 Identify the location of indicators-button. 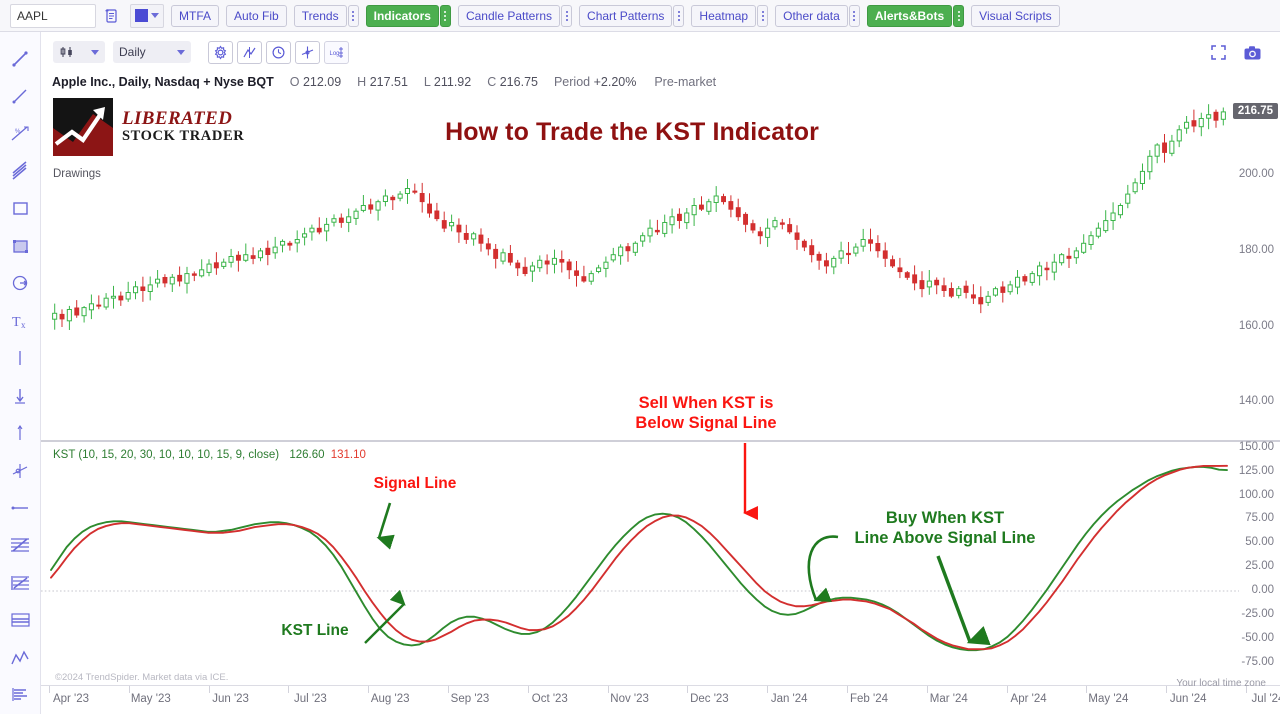
(249, 52).